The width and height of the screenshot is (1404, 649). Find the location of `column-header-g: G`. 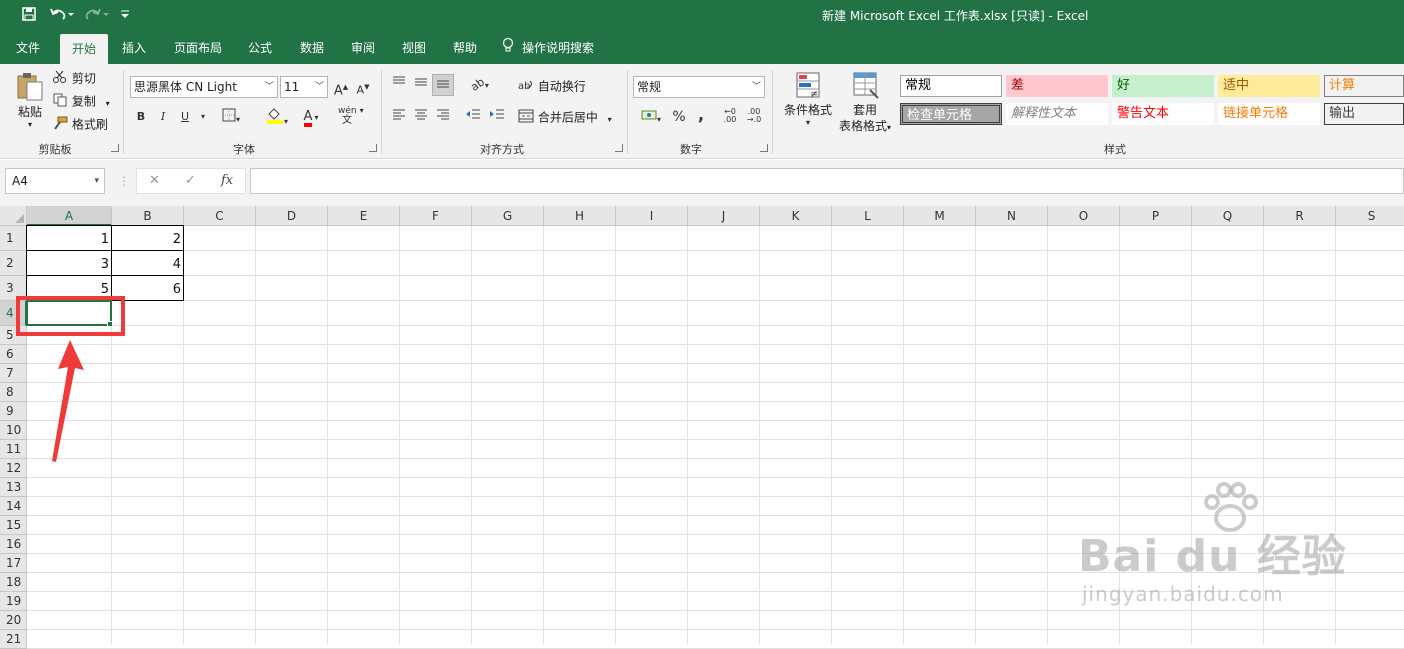

column-header-g: G is located at coordinates (508, 216).